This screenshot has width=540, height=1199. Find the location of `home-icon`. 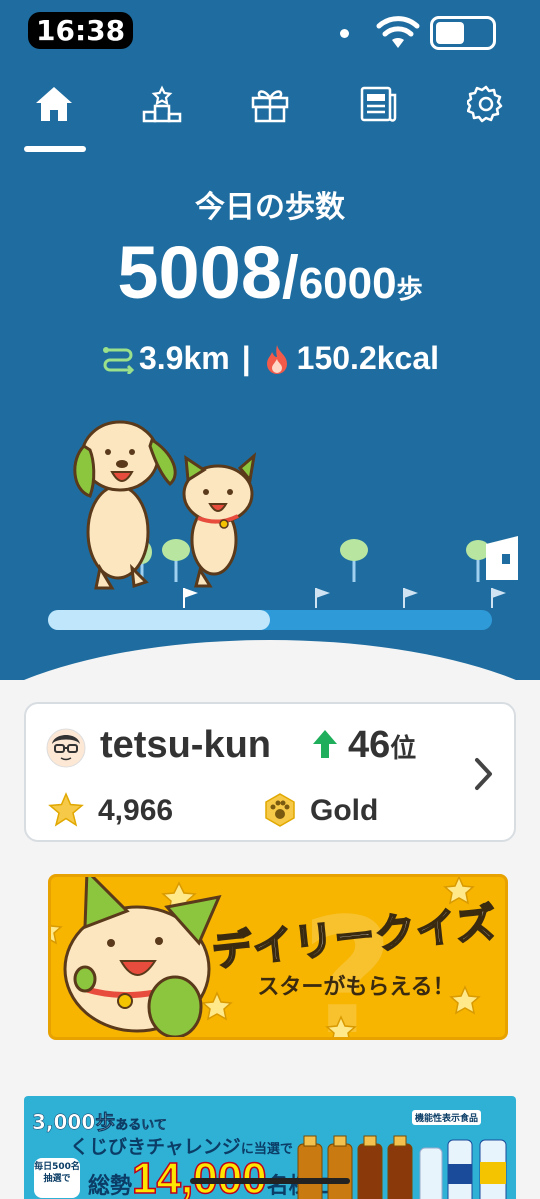

home-icon is located at coordinates (54, 104).